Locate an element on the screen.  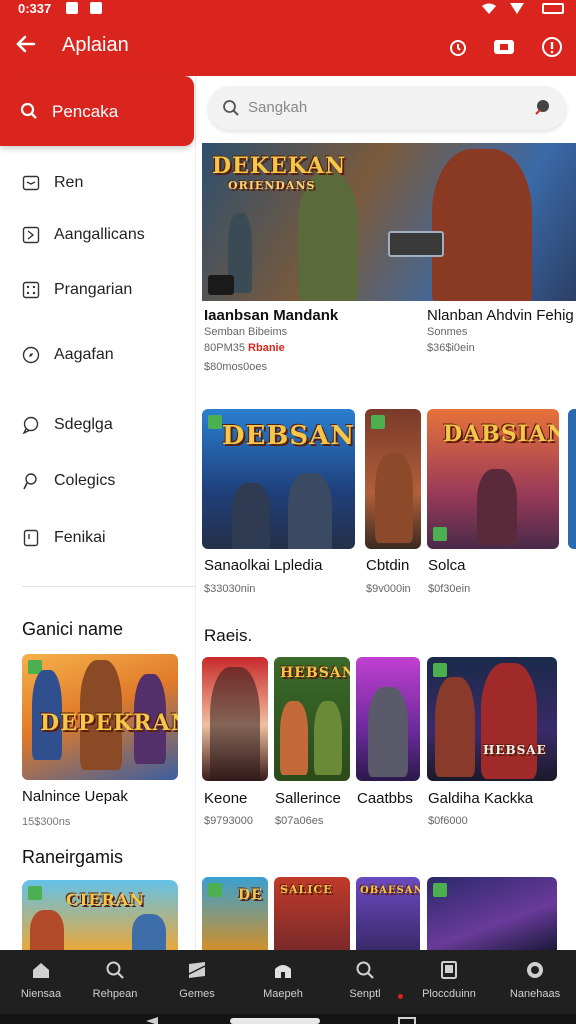
sidebar-item-ren: Ren is located at coordinates (98, 184).